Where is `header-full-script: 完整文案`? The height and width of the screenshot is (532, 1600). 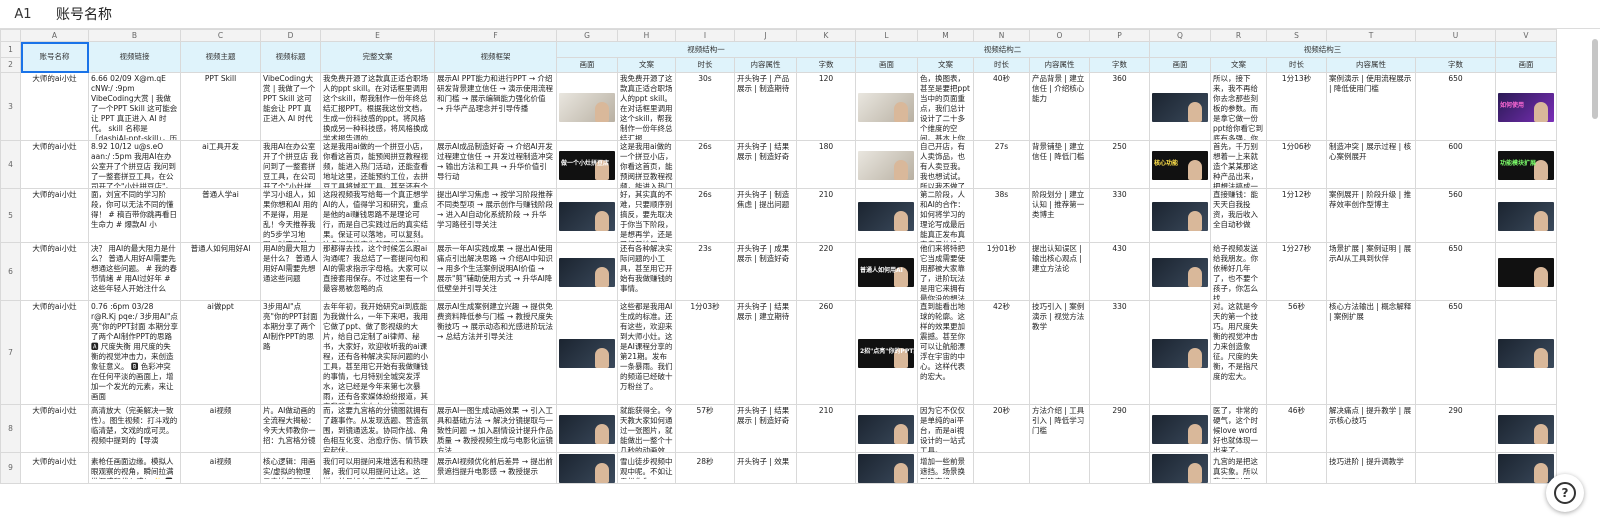 header-full-script: 完整文案 is located at coordinates (377, 57).